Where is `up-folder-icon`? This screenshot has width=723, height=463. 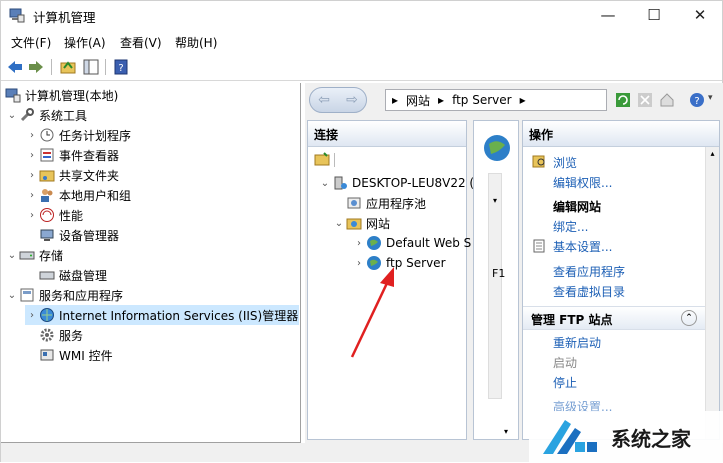 up-folder-icon is located at coordinates (68, 67).